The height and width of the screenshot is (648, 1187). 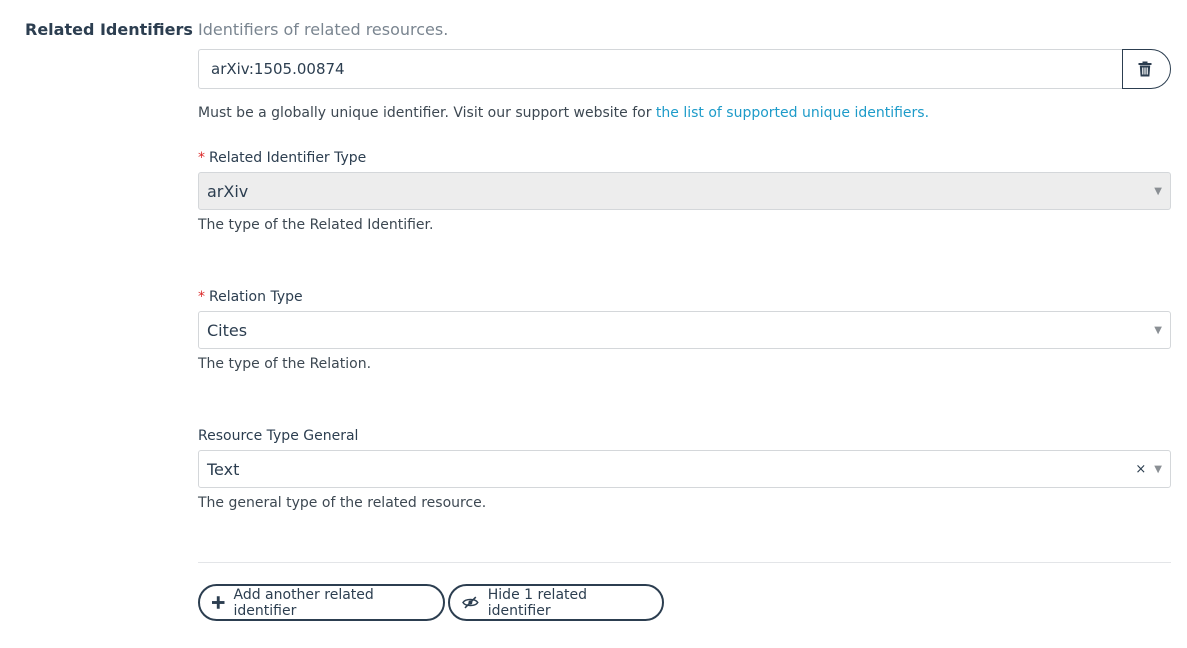 I want to click on relation-type-value: Cites, so click(x=227, y=330).